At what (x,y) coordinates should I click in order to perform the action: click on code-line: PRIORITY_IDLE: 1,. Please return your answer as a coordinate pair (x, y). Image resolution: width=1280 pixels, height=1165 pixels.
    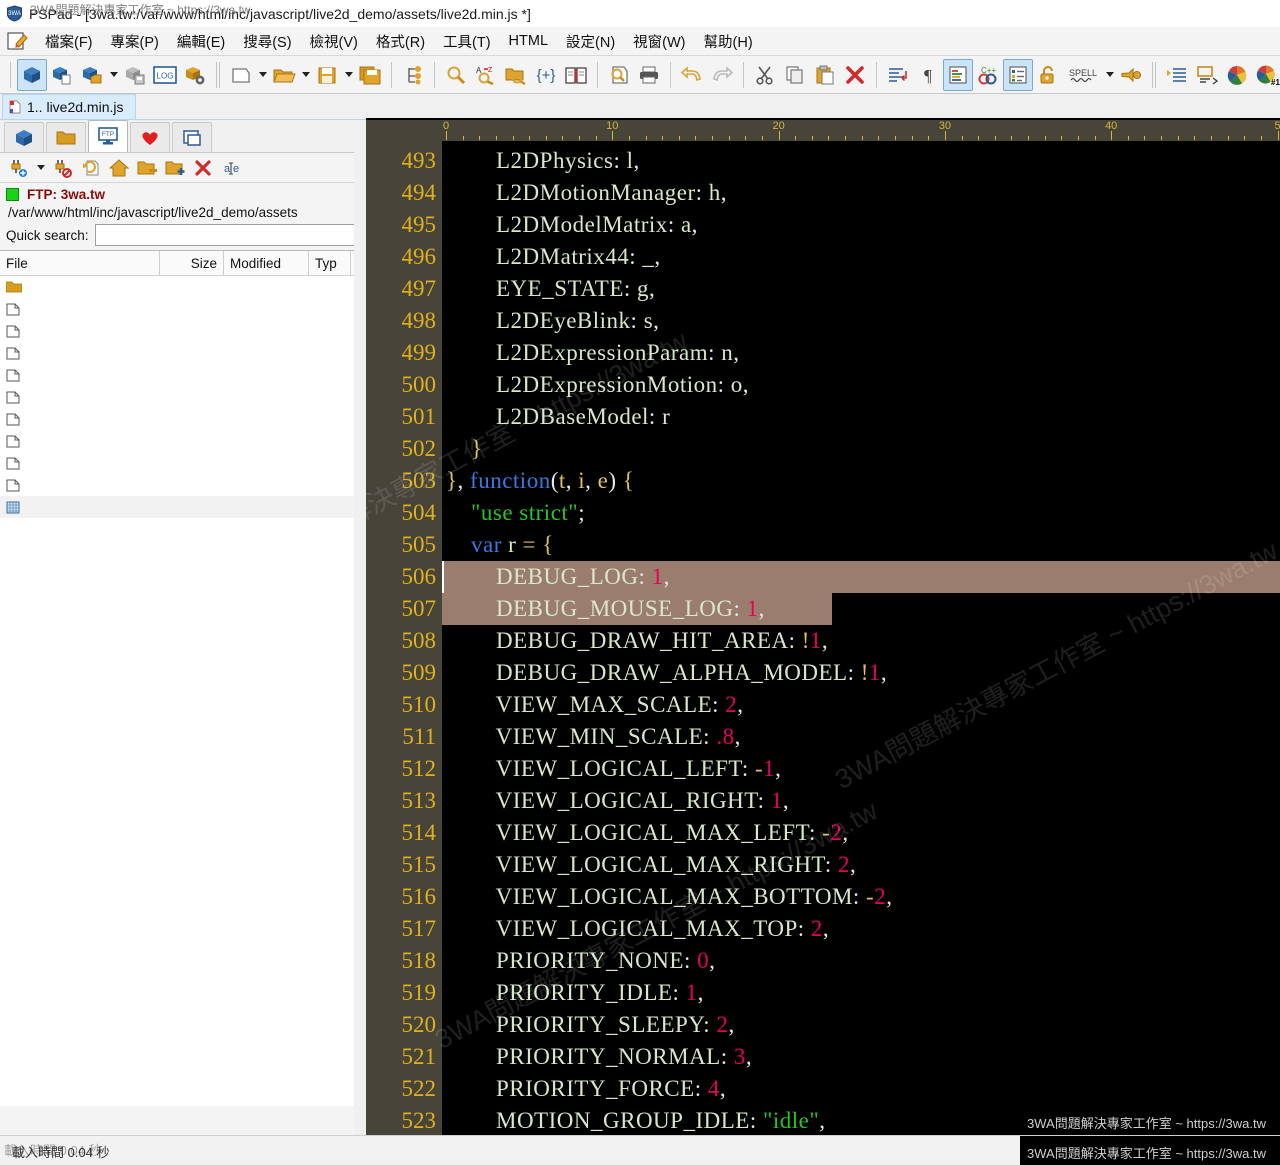
    Looking at the image, I should click on (575, 993).